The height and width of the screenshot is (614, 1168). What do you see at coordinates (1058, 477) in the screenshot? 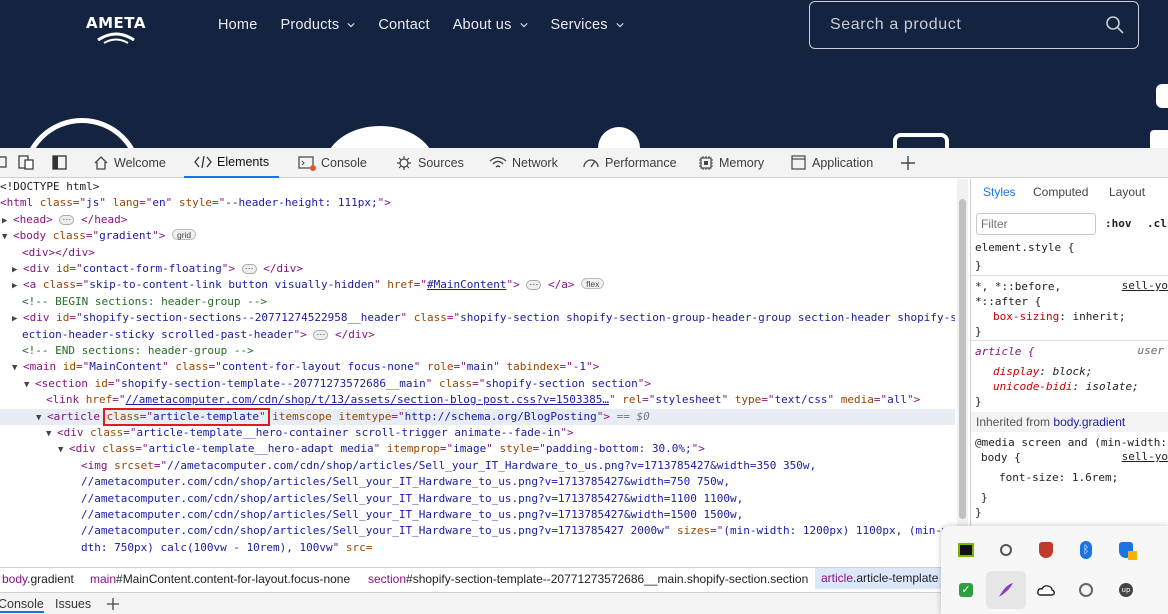
I see `css-declaration: font-size: 1.6rem;` at bounding box center [1058, 477].